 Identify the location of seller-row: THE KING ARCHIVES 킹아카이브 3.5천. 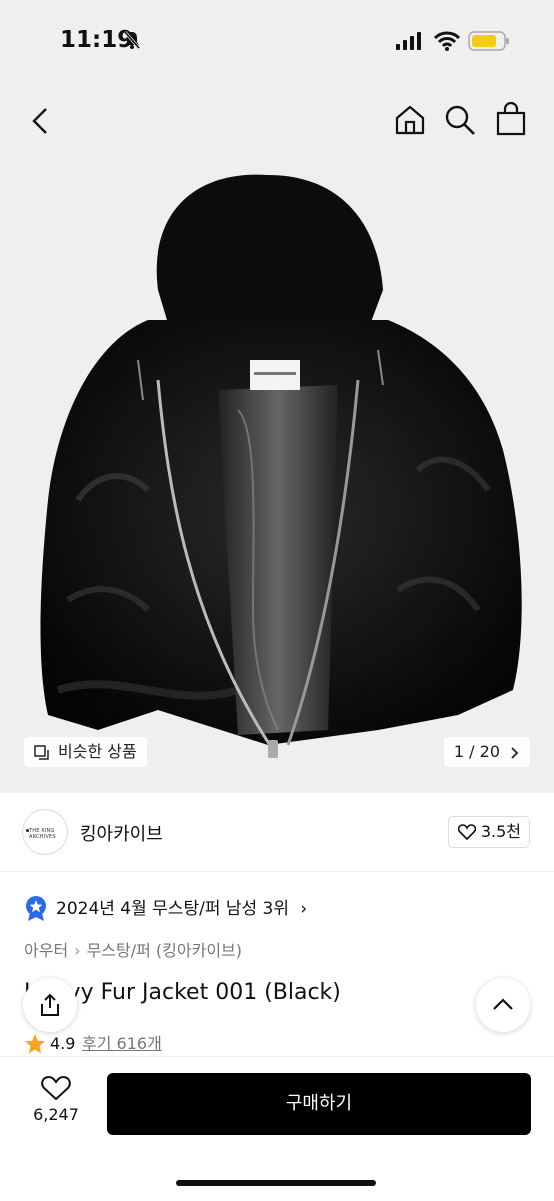
(277, 832).